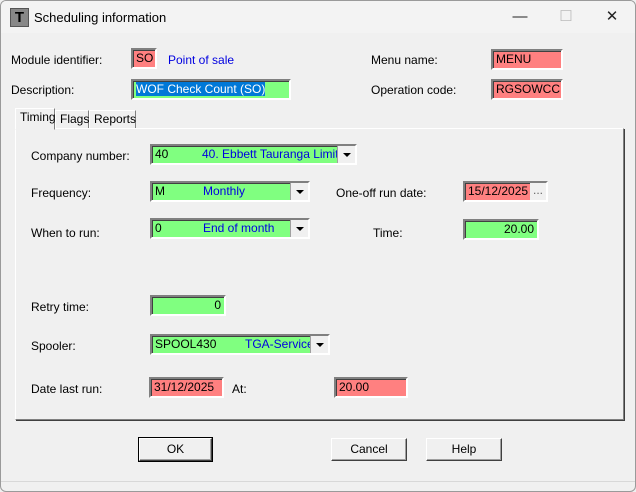 The image size is (636, 492). Describe the element at coordinates (318, 17) in the screenshot. I see `title-bar: T Scheduling information — ☐ ✕` at that location.